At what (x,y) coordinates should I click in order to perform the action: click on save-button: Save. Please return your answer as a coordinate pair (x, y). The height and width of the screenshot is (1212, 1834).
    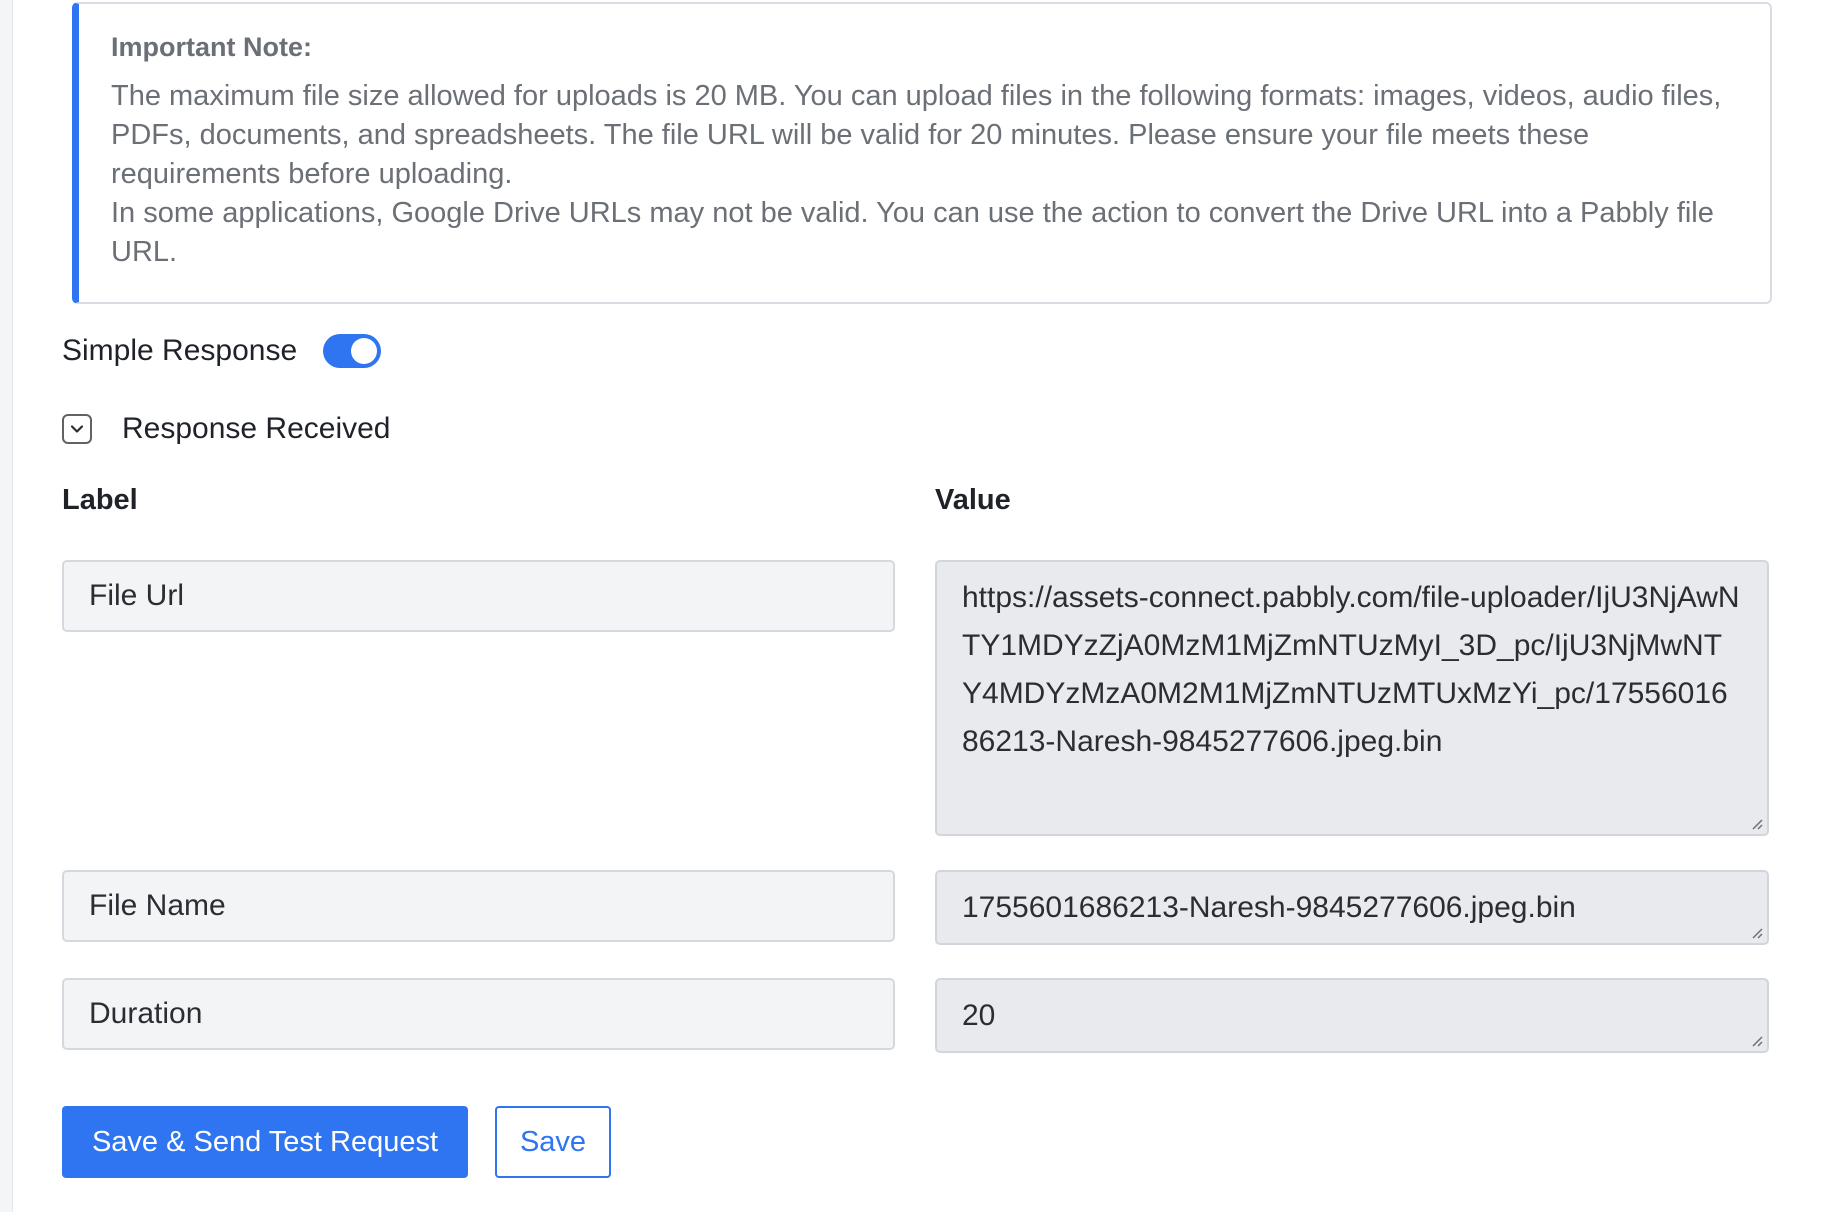
    Looking at the image, I should click on (553, 1142).